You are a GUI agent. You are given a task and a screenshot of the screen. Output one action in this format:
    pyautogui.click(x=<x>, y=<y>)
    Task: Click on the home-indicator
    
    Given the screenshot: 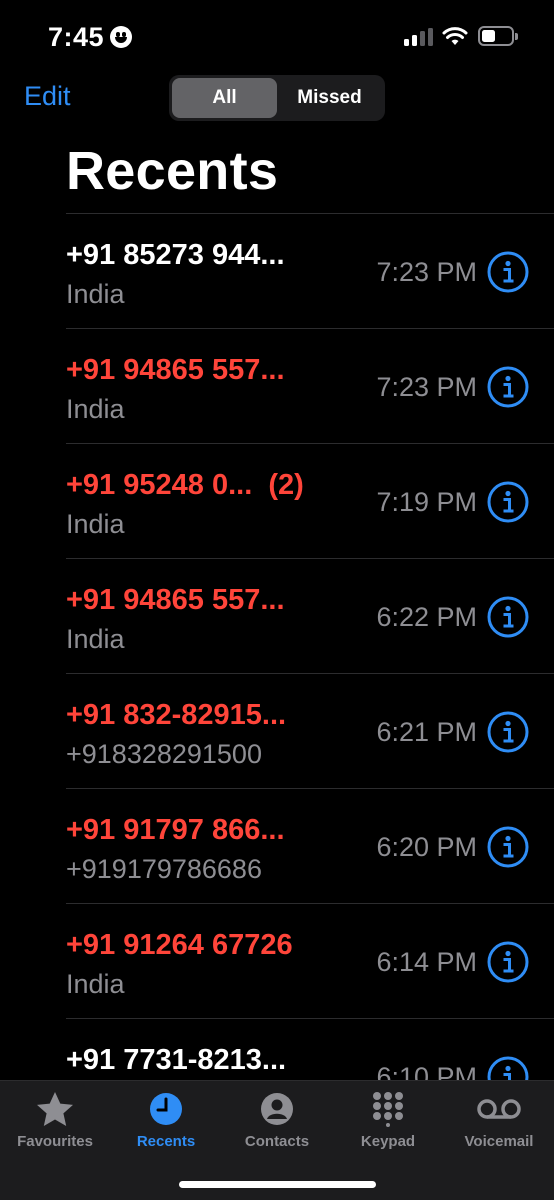 What is the action you would take?
    pyautogui.click(x=277, y=1184)
    